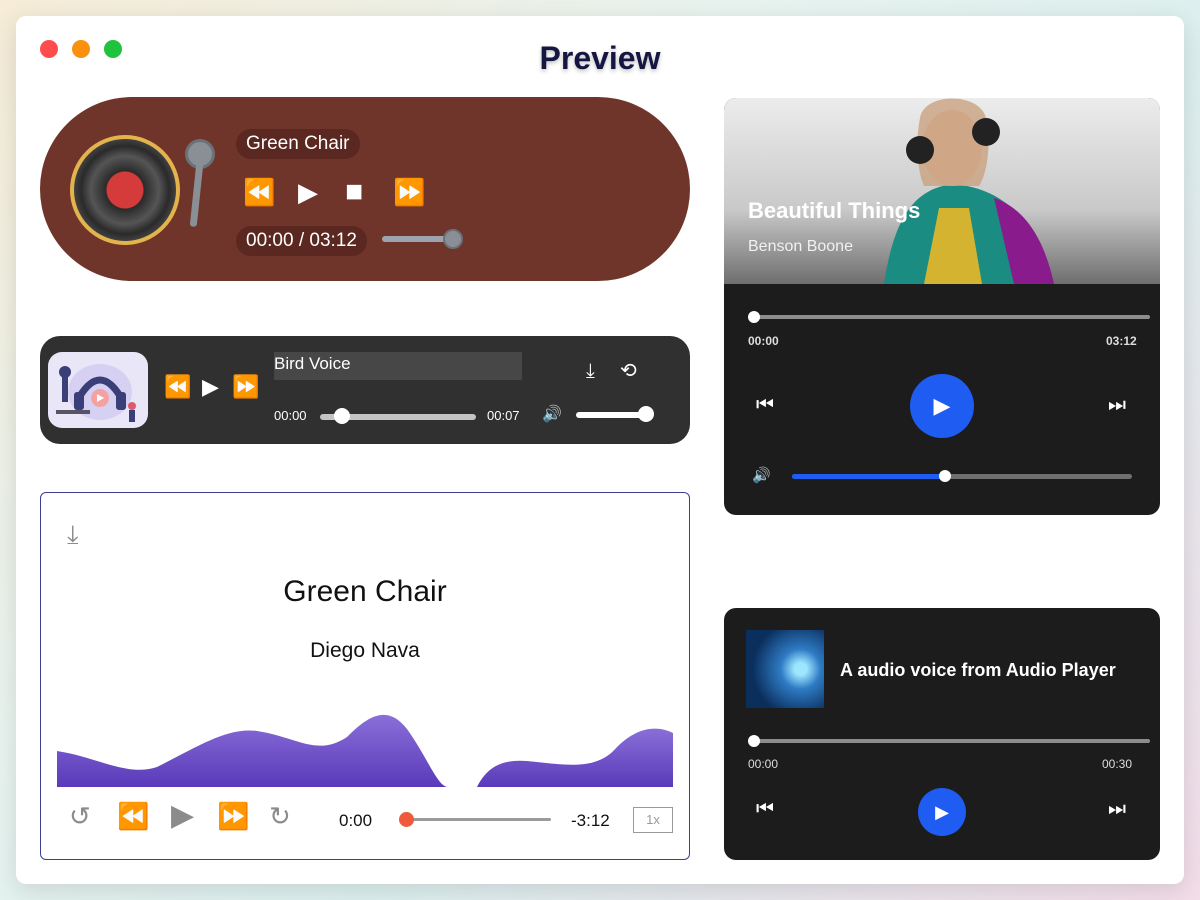 This screenshot has width=1200, height=900. What do you see at coordinates (125, 190) in the screenshot?
I see `vinyl-record-icon` at bounding box center [125, 190].